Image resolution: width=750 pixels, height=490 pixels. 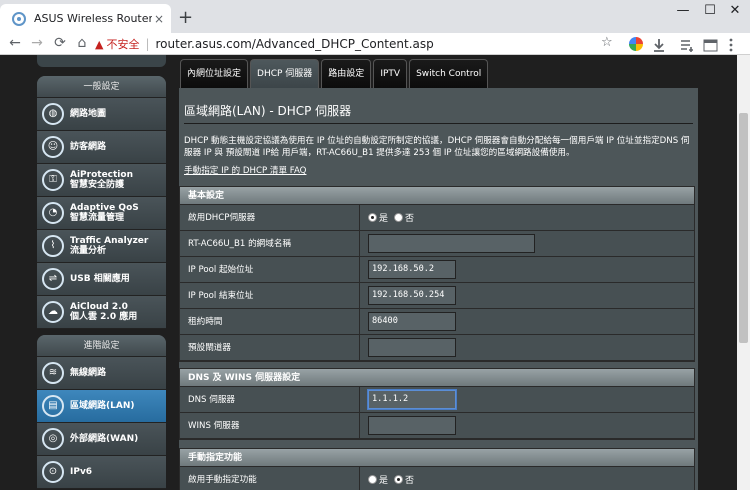 What do you see at coordinates (687, 44) in the screenshot?
I see `reading-list-icon` at bounding box center [687, 44].